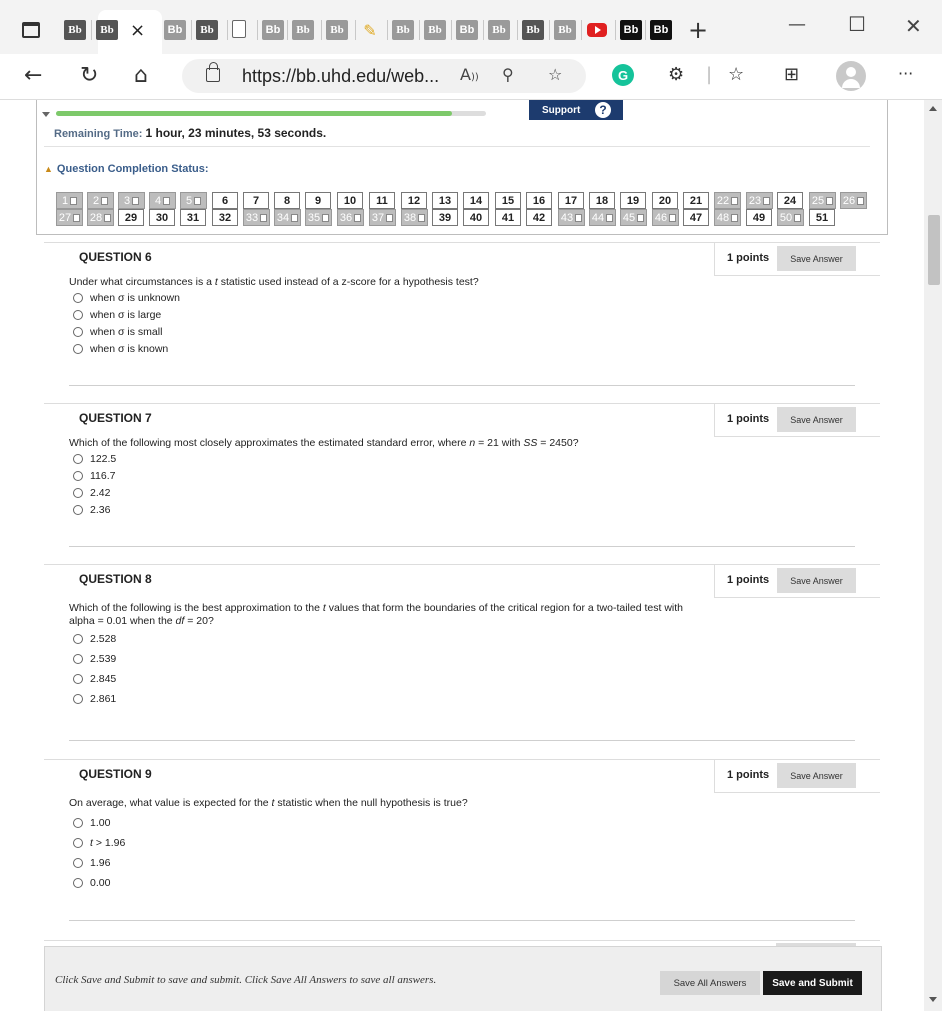 The image size is (942, 1011). I want to click on new-tab-button: +, so click(698, 30).